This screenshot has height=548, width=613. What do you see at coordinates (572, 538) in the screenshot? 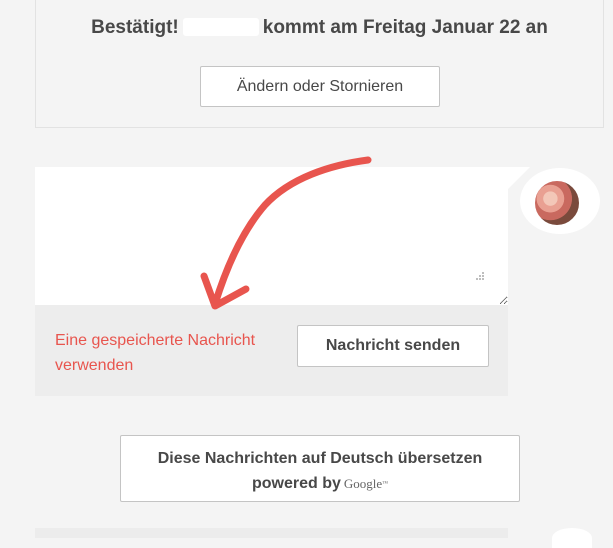
I see `next-avatar-edge` at bounding box center [572, 538].